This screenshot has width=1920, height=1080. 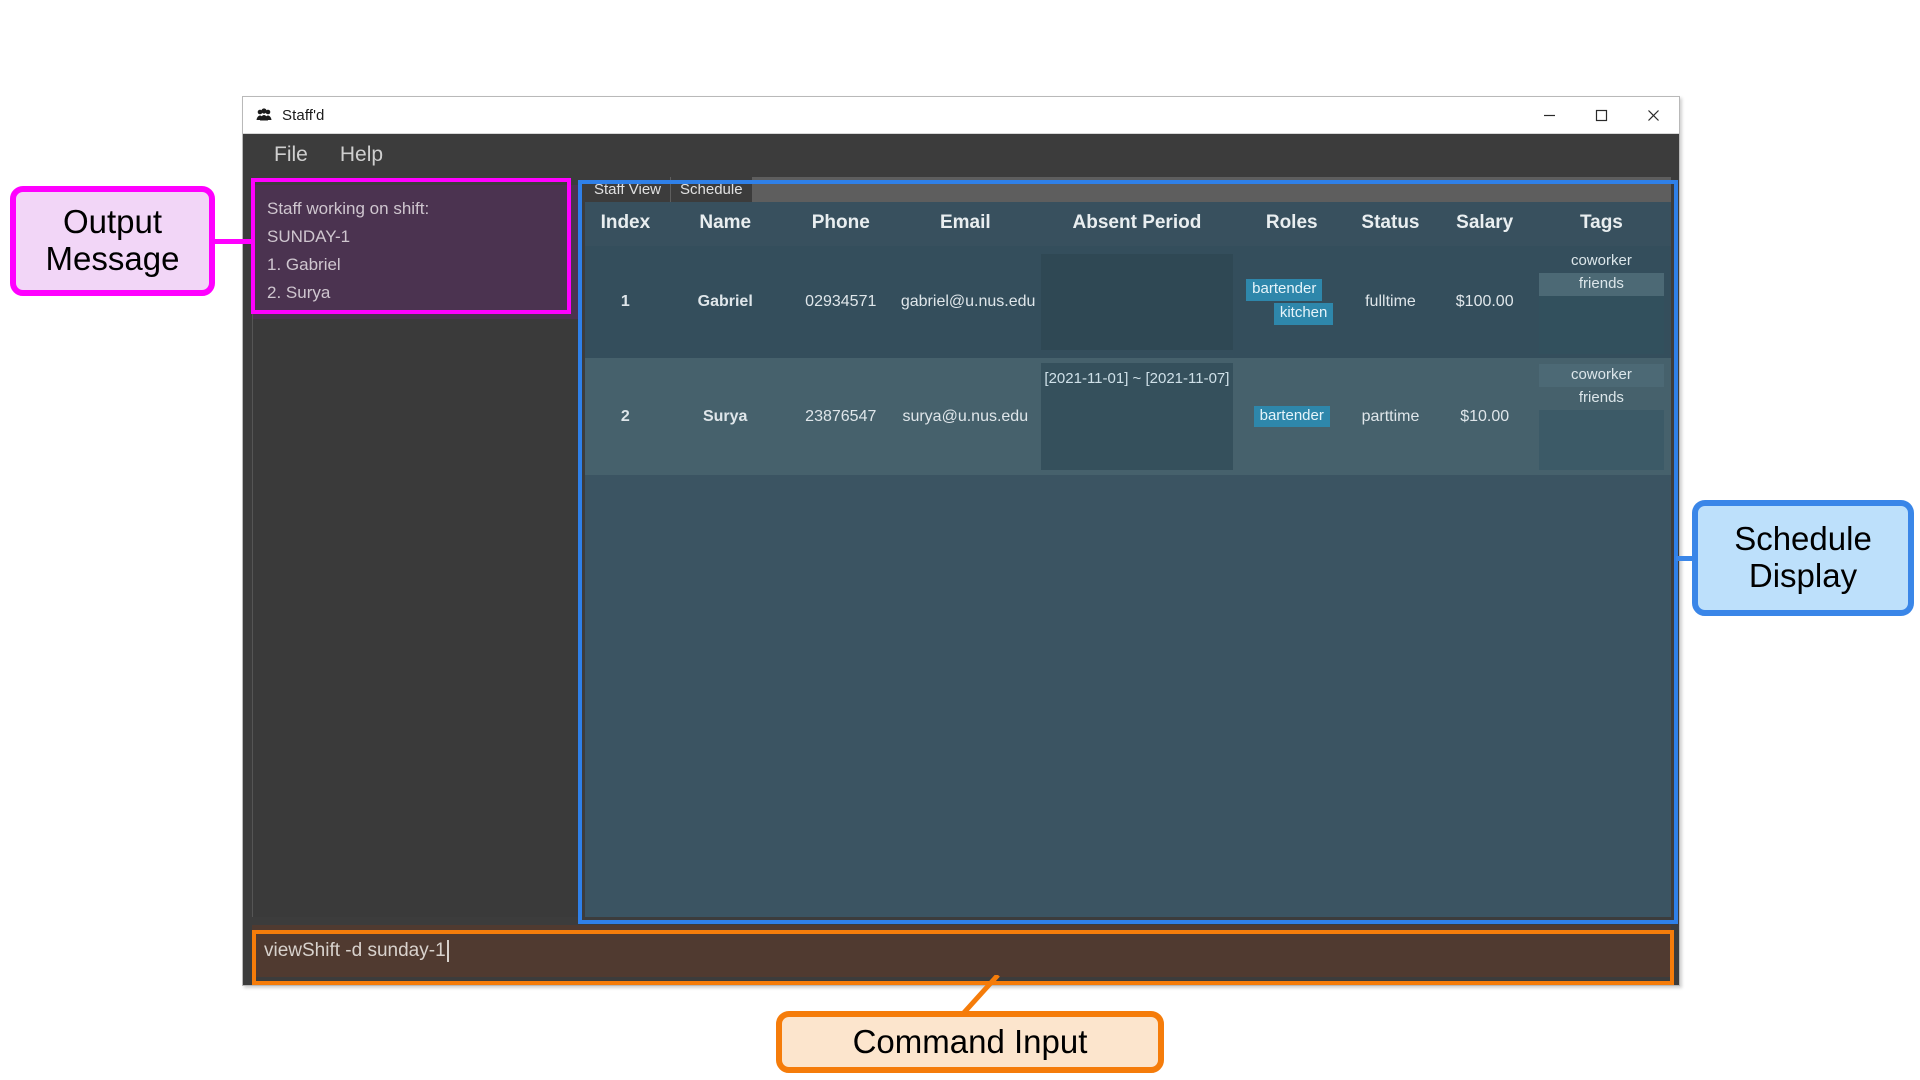 I want to click on cell-salary: $10.00, so click(x=1484, y=416).